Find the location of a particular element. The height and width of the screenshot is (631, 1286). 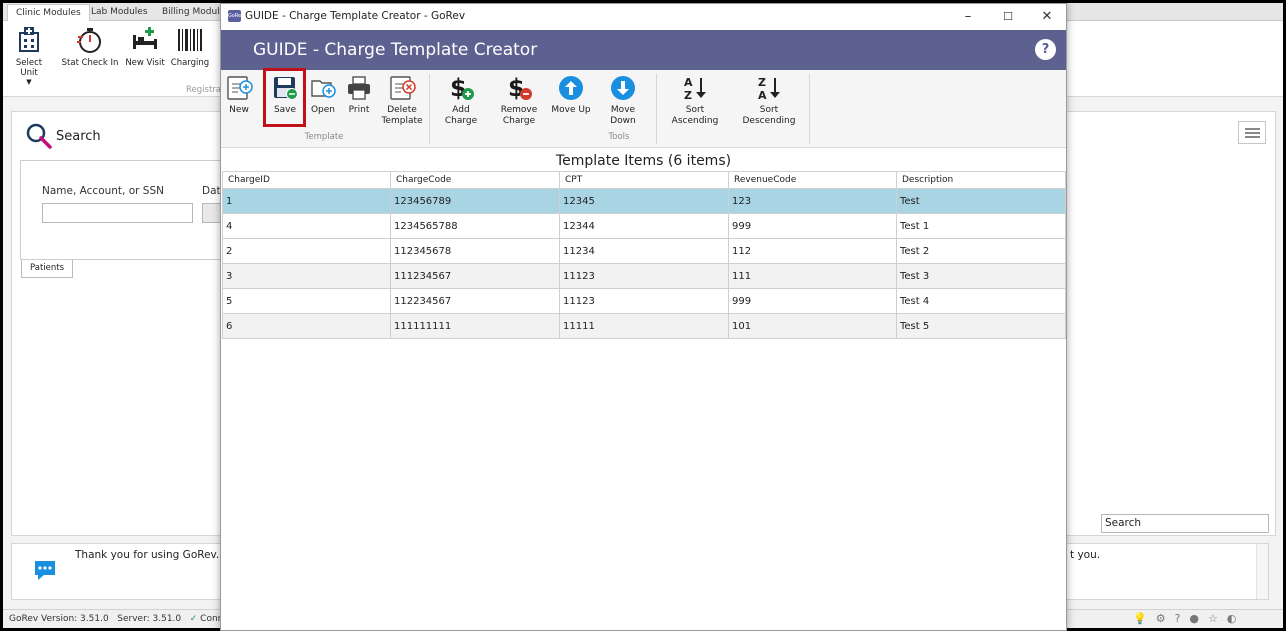

sort-ascending-button: A Z Sort Ascending is located at coordinates (695, 100).